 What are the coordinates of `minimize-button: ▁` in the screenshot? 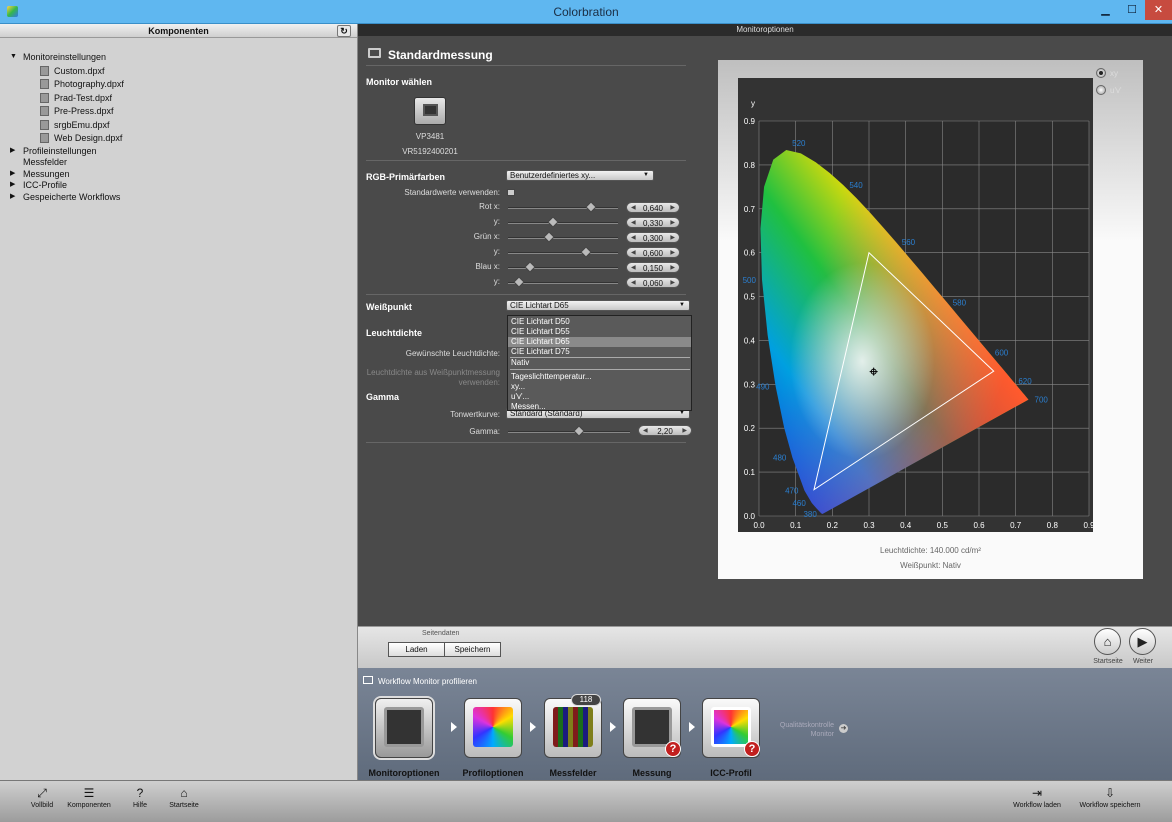 It's located at (1105, 10).